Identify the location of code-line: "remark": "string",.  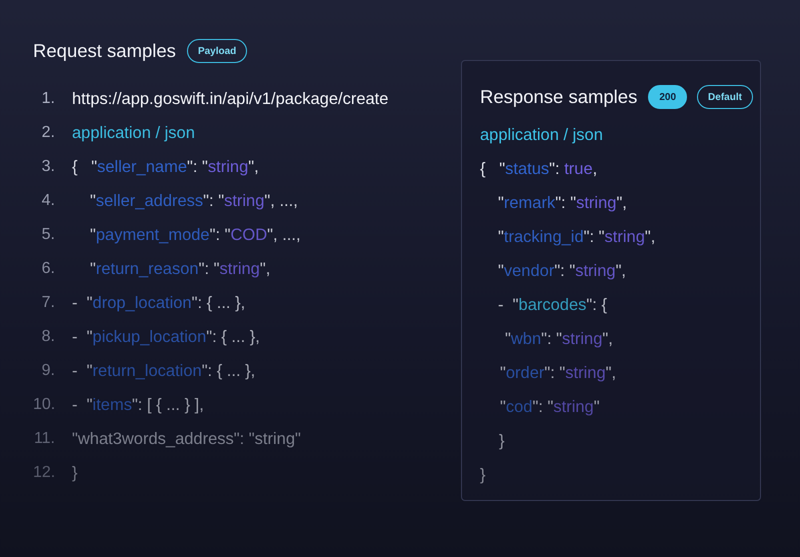
(562, 203).